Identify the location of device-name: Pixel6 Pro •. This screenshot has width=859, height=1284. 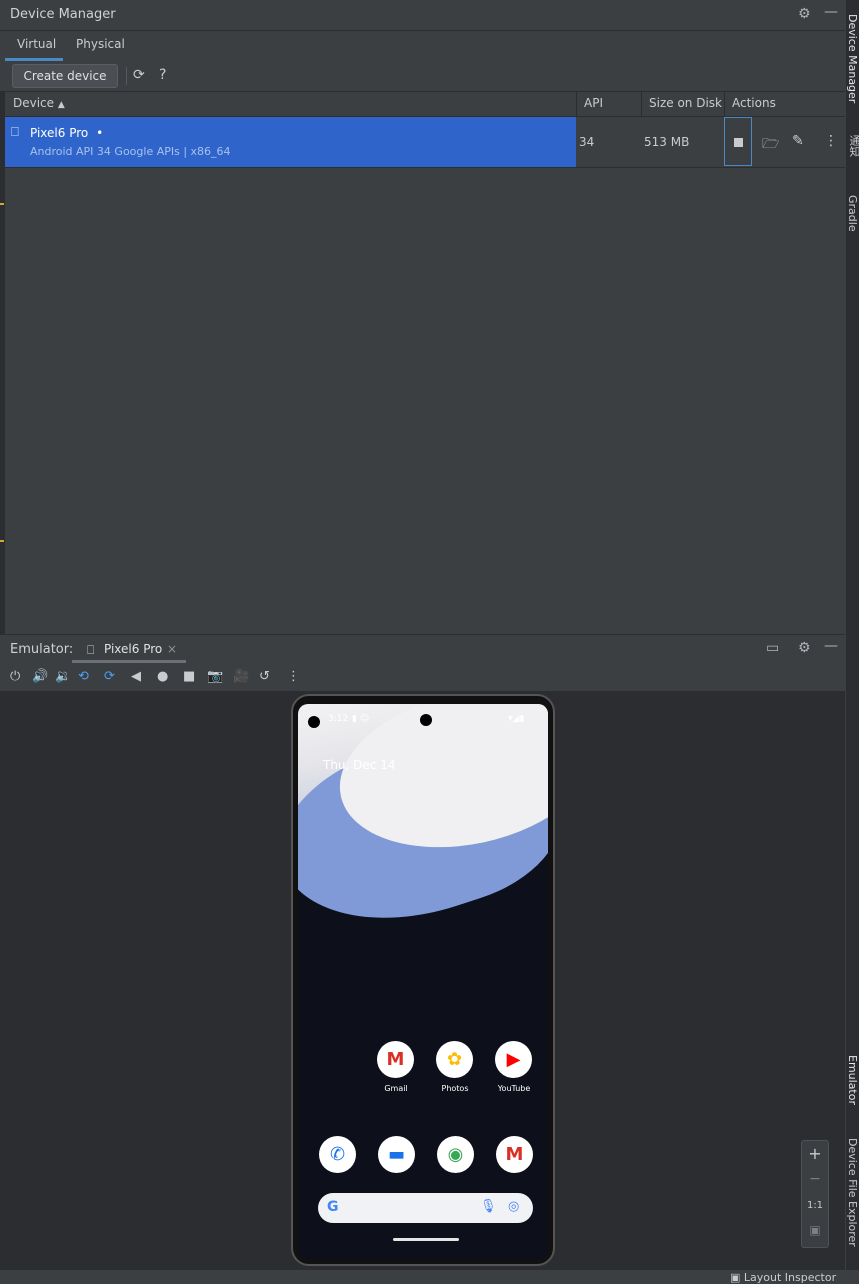
(67, 133).